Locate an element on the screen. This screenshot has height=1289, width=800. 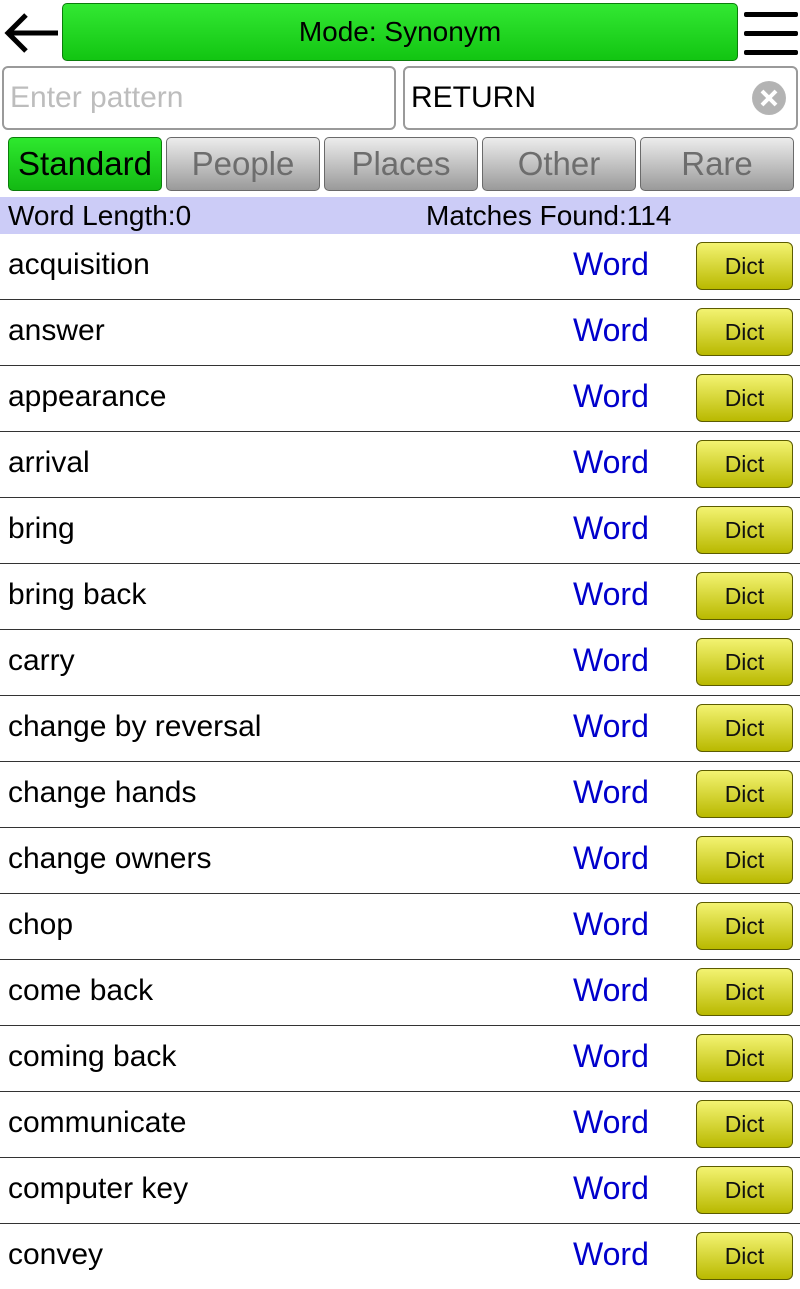
tab-places: Places is located at coordinates (401, 164).